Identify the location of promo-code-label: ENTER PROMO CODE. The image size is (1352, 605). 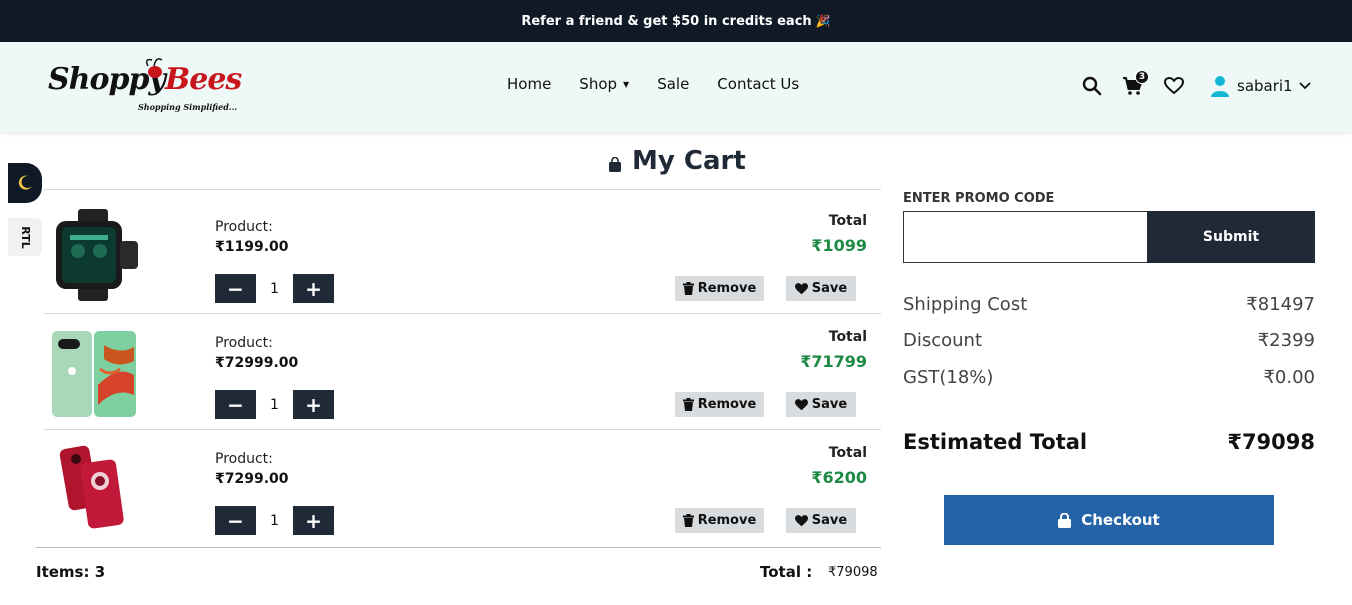
(979, 198).